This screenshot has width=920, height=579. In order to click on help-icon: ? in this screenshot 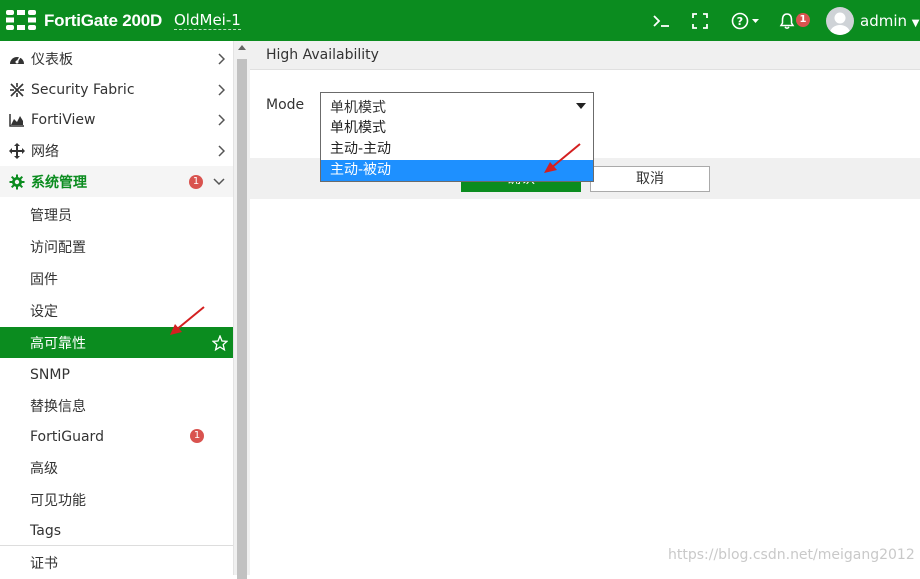, I will do `click(746, 21)`.